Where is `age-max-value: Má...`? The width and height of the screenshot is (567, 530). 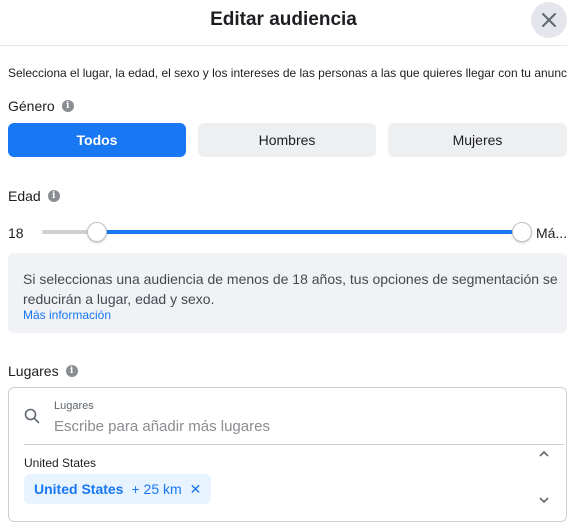 age-max-value: Má... is located at coordinates (551, 233).